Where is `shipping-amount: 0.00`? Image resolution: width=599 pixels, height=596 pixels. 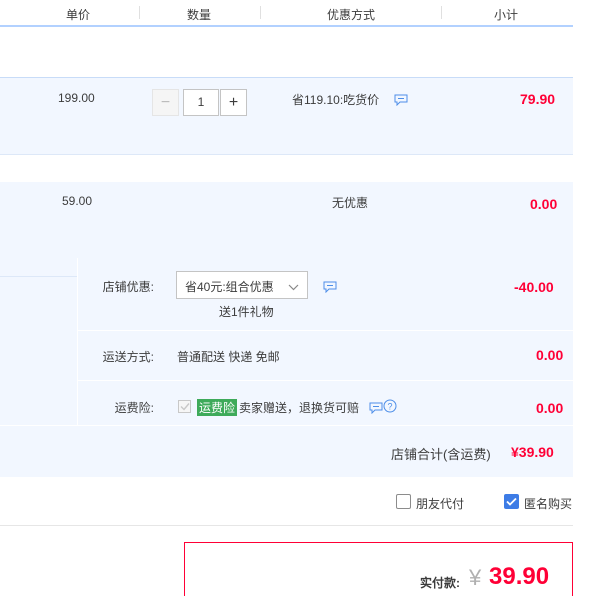 shipping-amount: 0.00 is located at coordinates (550, 355).